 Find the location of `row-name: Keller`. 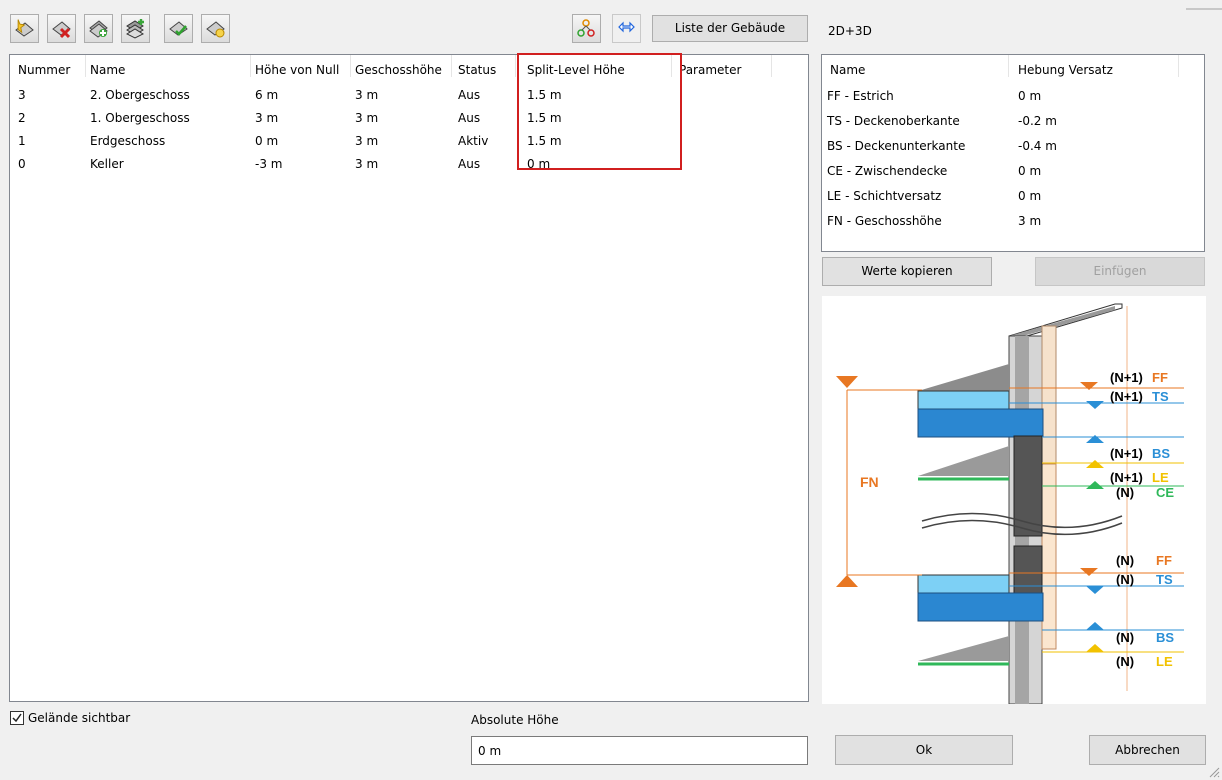

row-name: Keller is located at coordinates (107, 164).